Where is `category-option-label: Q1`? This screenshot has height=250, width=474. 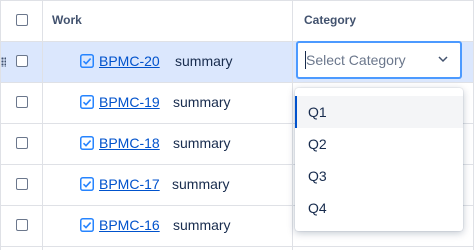 category-option-label: Q1 is located at coordinates (317, 112).